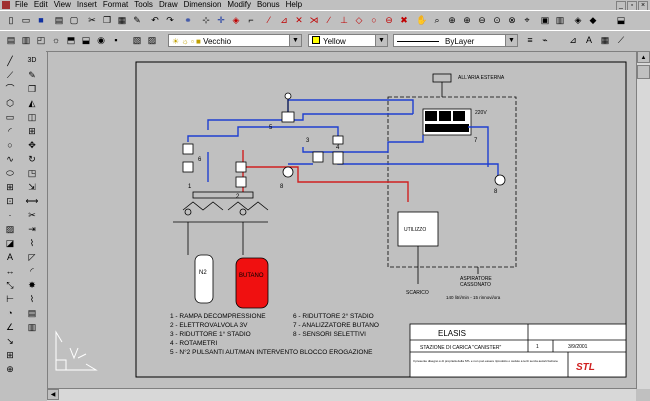 The width and height of the screenshot is (650, 401). What do you see at coordinates (10, 187) in the screenshot?
I see `block-icon: ⊞` at bounding box center [10, 187].